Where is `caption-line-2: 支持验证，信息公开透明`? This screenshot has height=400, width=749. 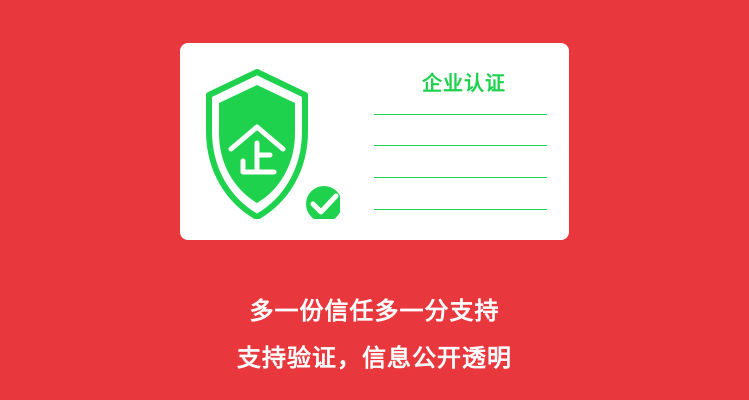
caption-line-2: 支持验证，信息公开透明 is located at coordinates (374, 358).